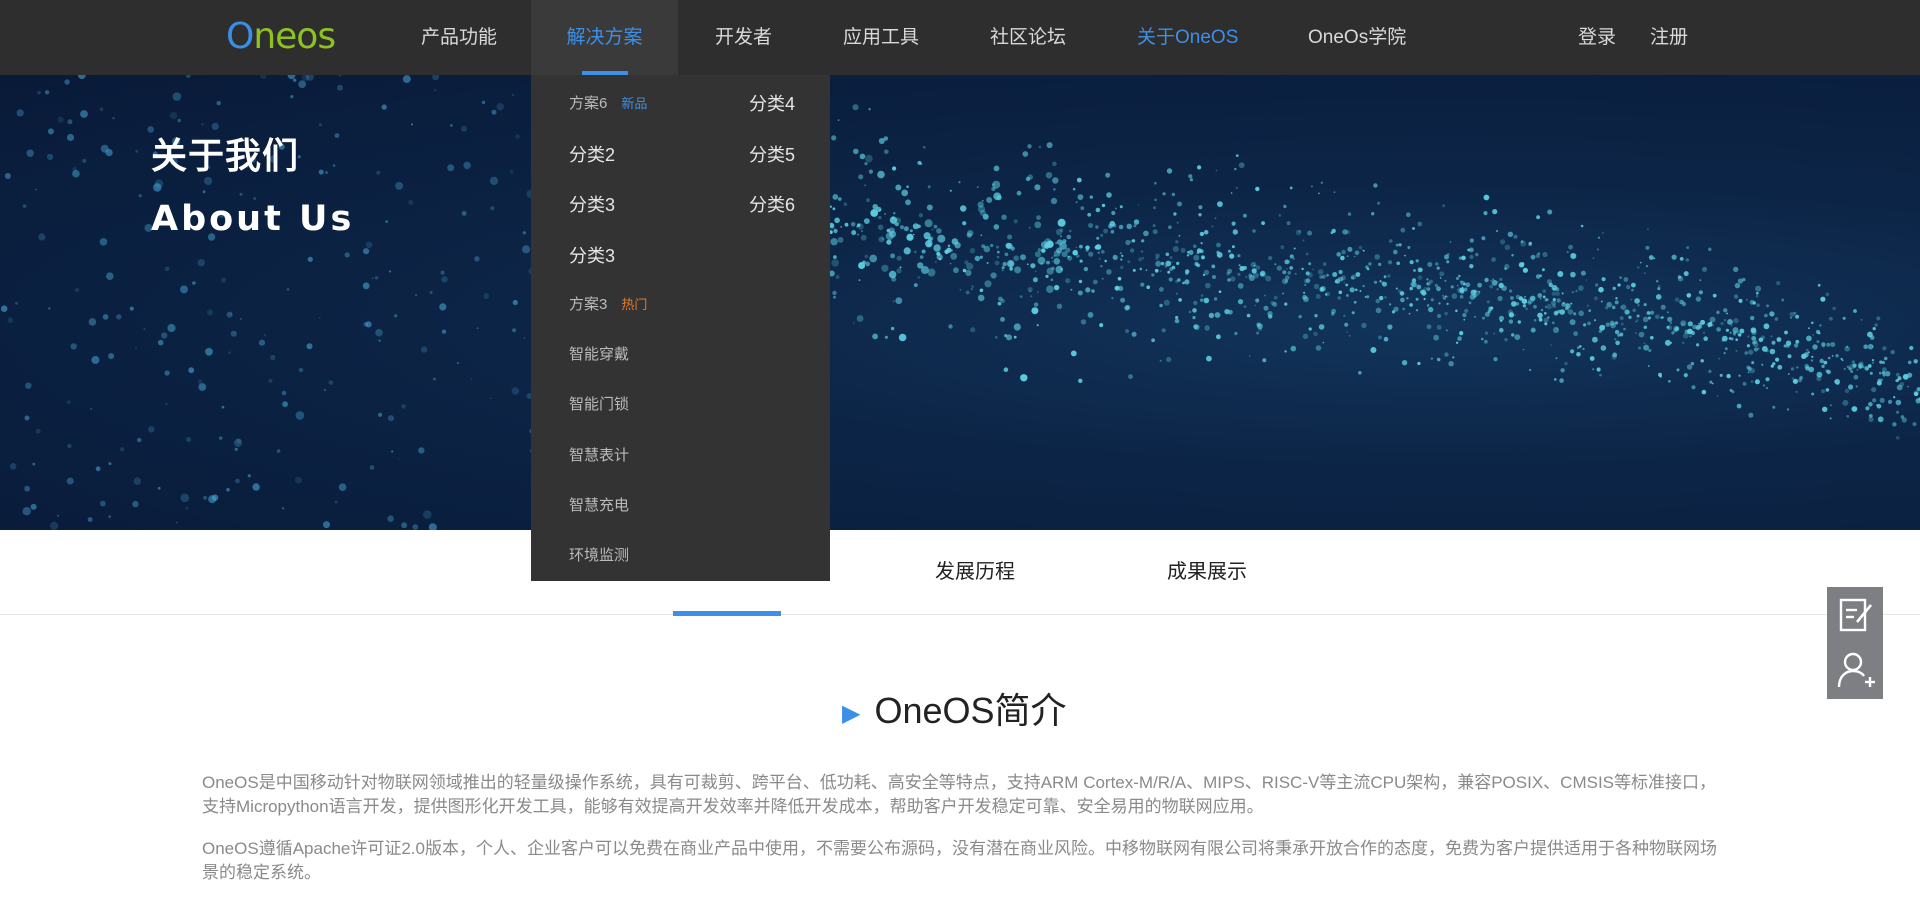 This screenshot has width=1920, height=902. What do you see at coordinates (592, 154) in the screenshot?
I see `dropdown-item-category2: 分类2` at bounding box center [592, 154].